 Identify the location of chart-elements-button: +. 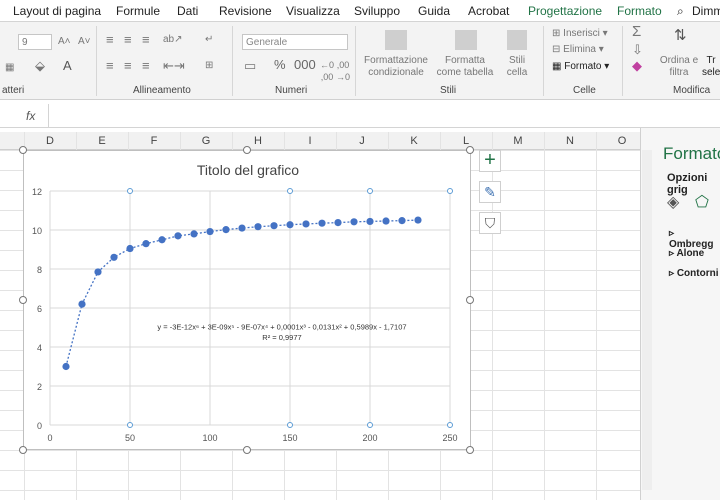
(490, 161).